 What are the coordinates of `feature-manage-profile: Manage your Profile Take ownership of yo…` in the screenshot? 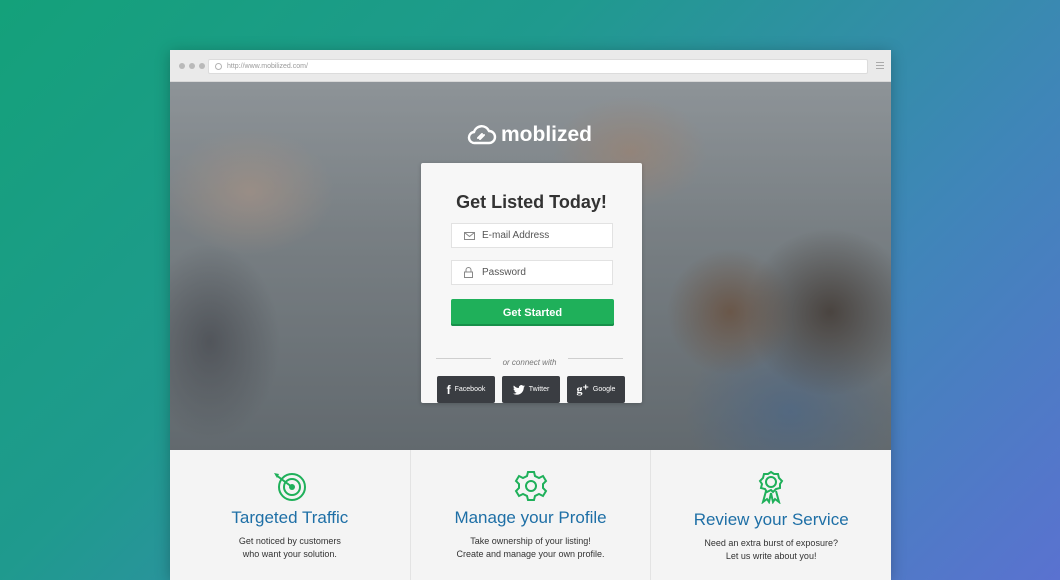 It's located at (531, 515).